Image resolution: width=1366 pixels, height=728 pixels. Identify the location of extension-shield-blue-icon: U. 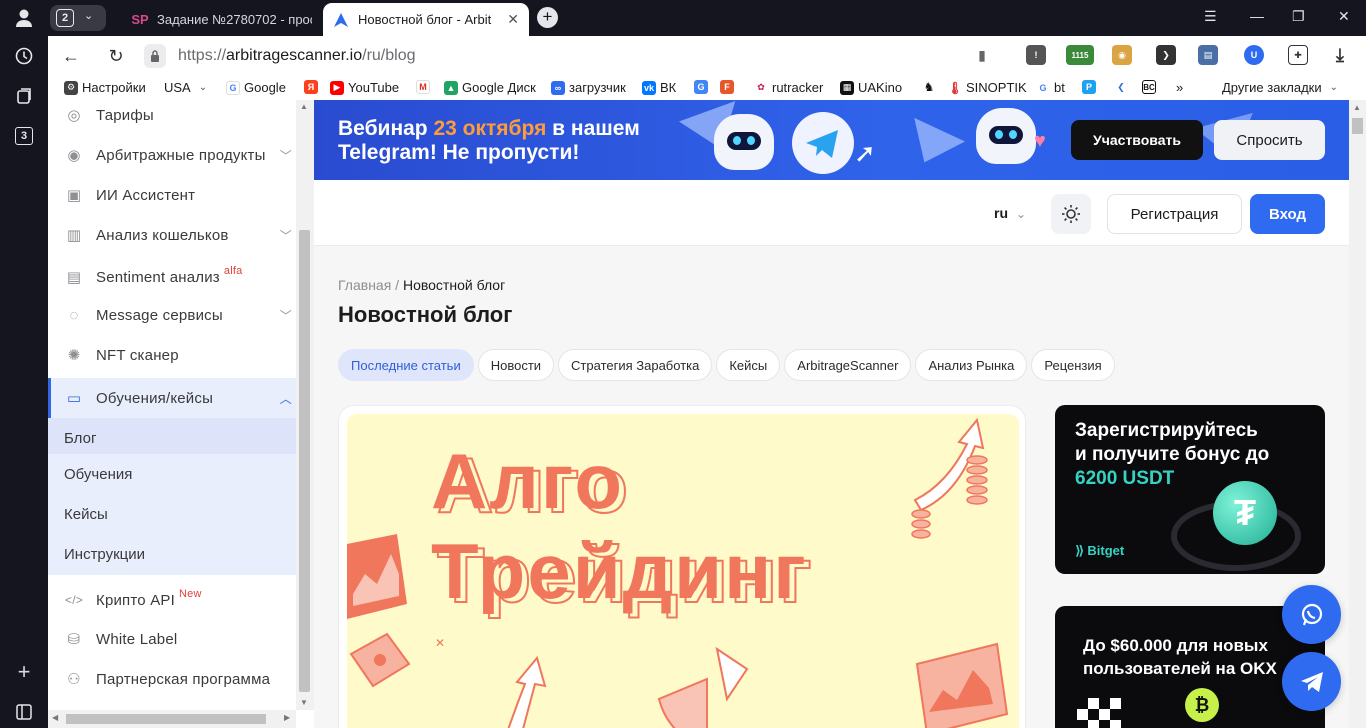
(1254, 55).